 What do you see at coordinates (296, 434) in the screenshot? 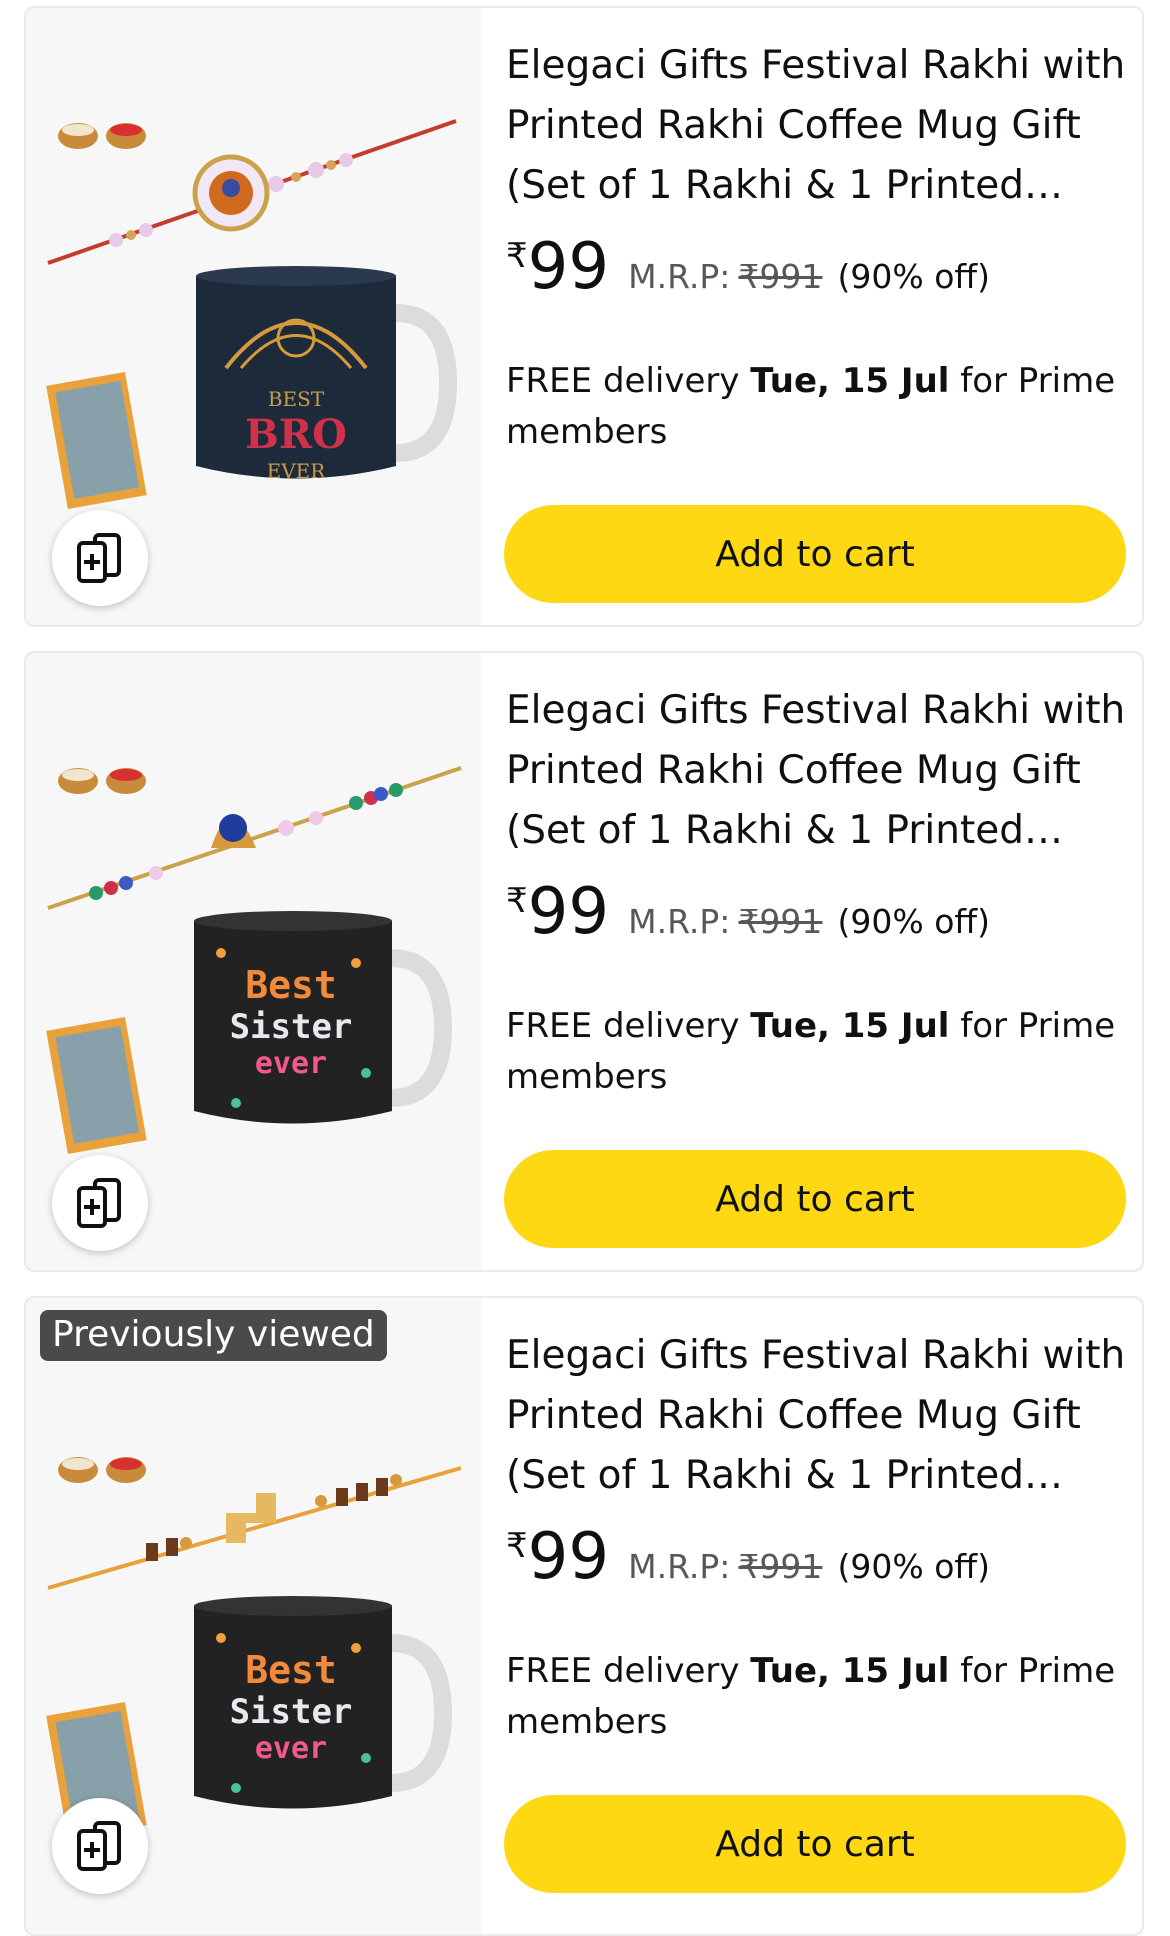
I see `svg-text: BRO` at bounding box center [296, 434].